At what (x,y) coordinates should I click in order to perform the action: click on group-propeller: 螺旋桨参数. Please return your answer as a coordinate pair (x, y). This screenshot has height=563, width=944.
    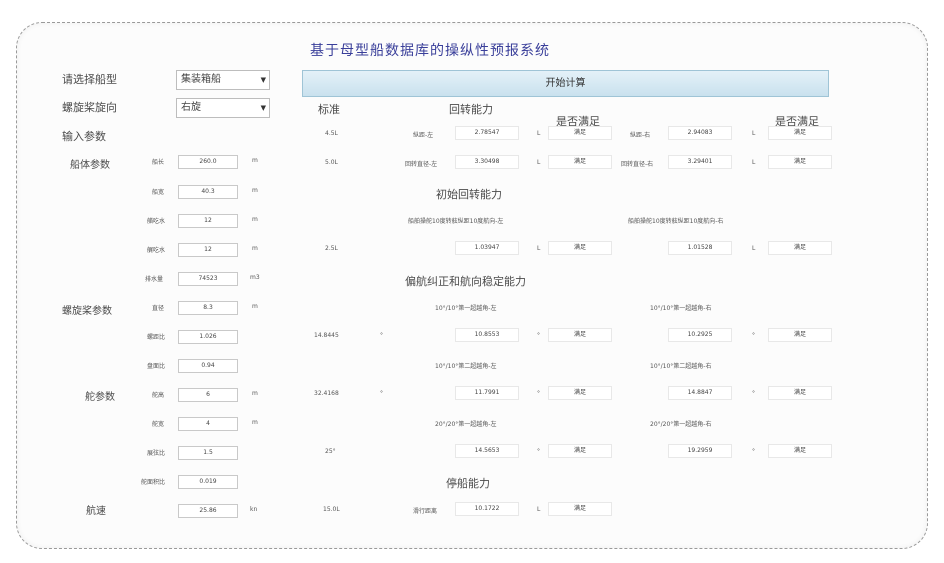
    Looking at the image, I should click on (87, 311).